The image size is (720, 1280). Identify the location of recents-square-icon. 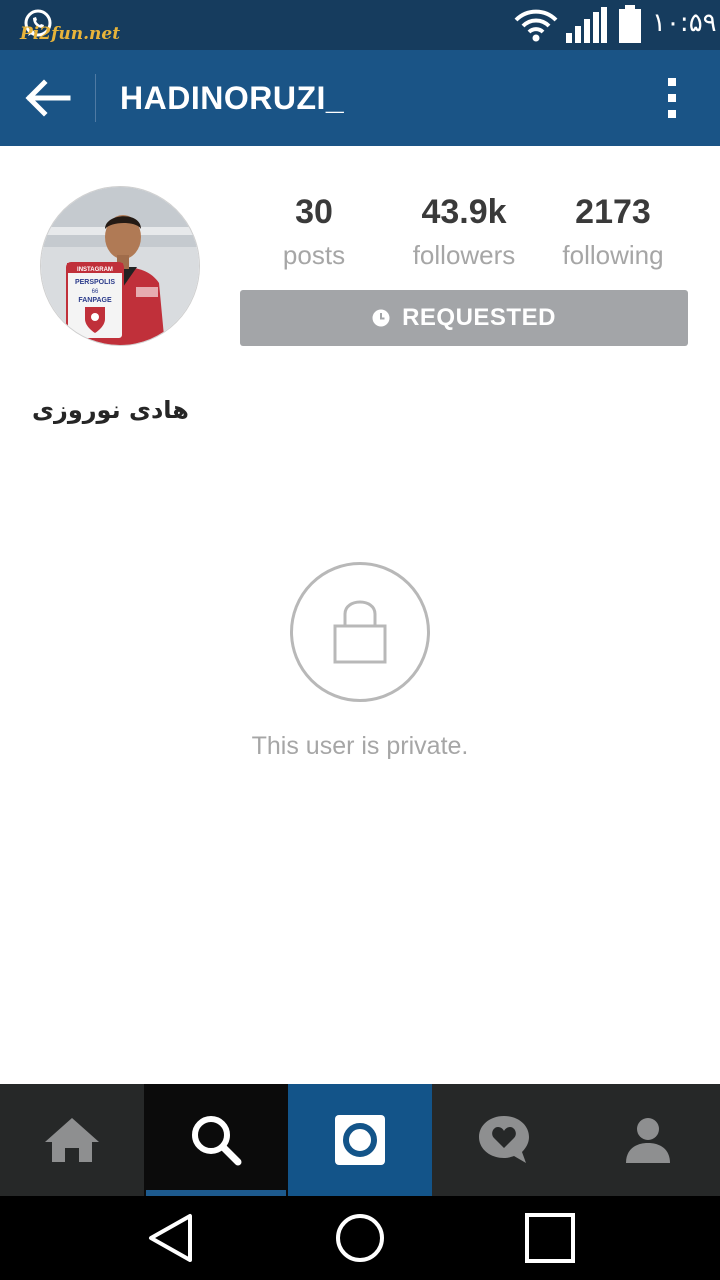
(550, 1238).